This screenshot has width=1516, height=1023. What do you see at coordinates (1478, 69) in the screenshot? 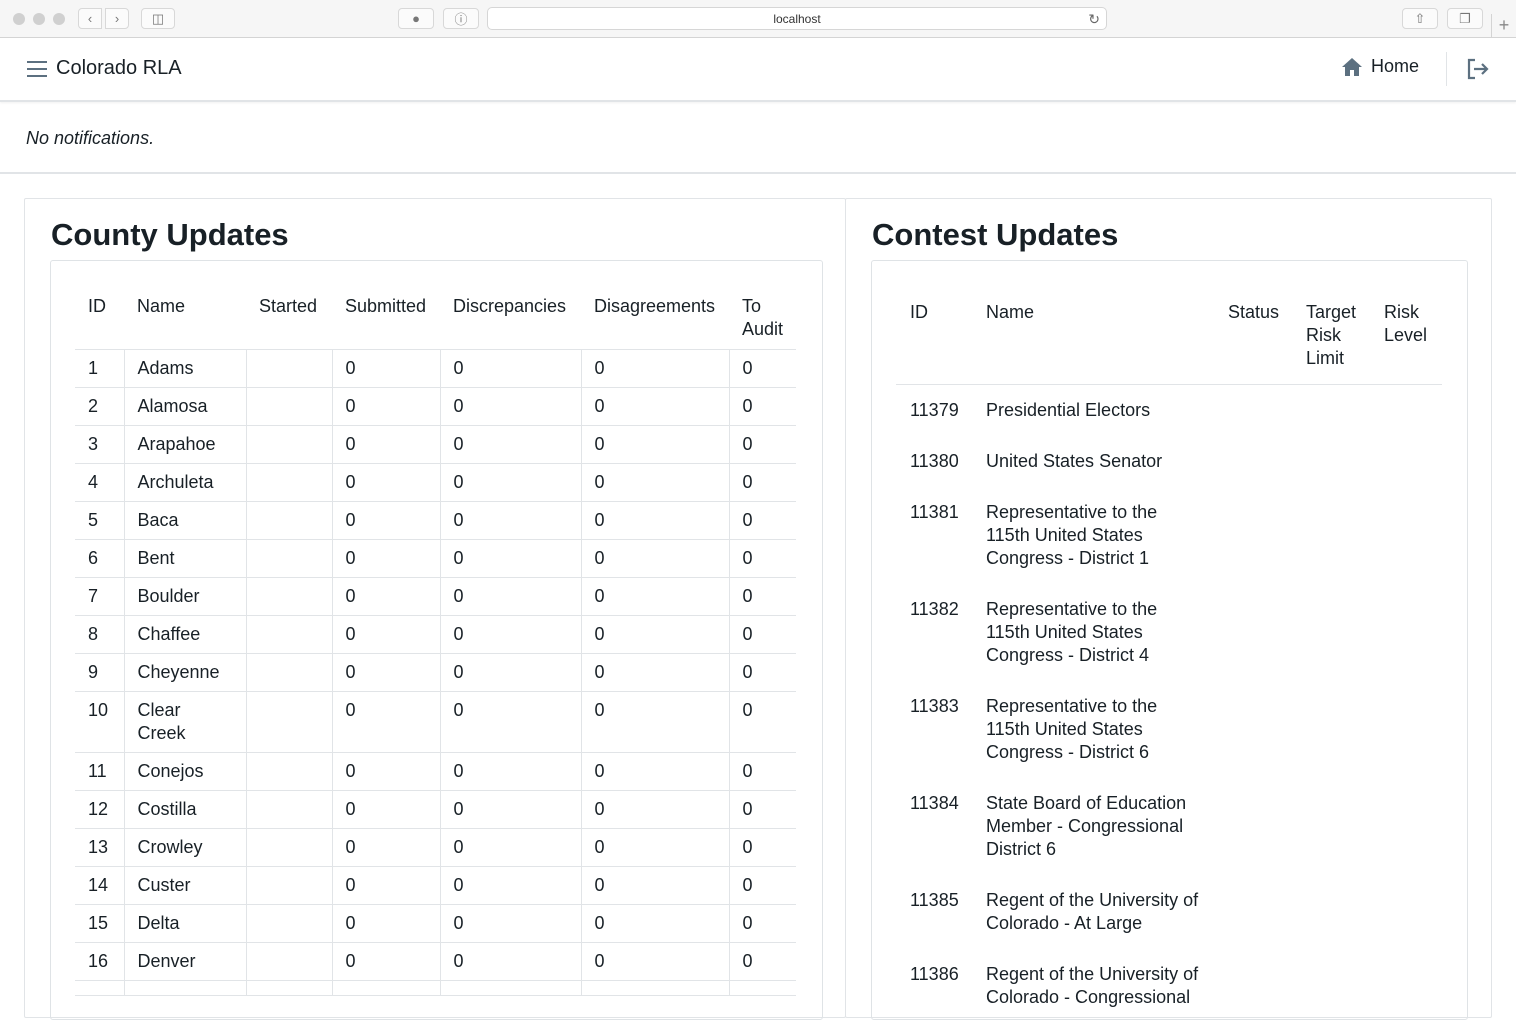
I see `logout-icon` at bounding box center [1478, 69].